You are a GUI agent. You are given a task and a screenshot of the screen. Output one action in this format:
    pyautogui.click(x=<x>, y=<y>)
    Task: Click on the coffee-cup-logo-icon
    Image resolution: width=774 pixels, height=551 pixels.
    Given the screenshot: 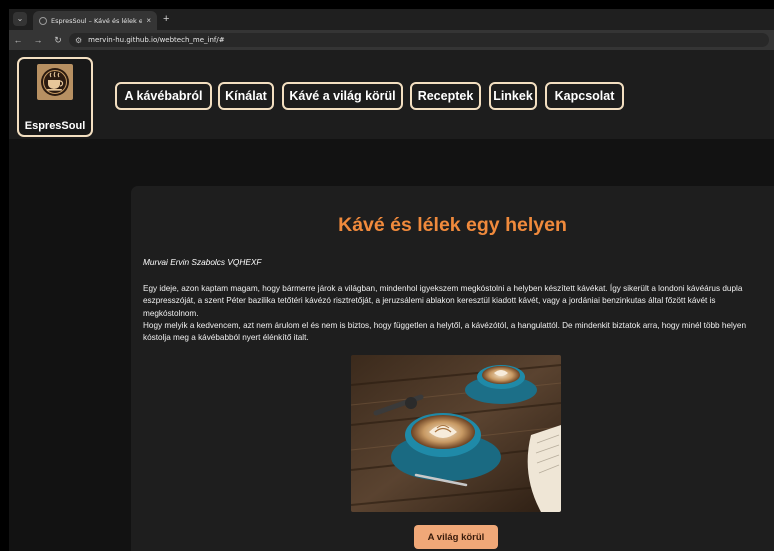 What is the action you would take?
    pyautogui.click(x=55, y=82)
    